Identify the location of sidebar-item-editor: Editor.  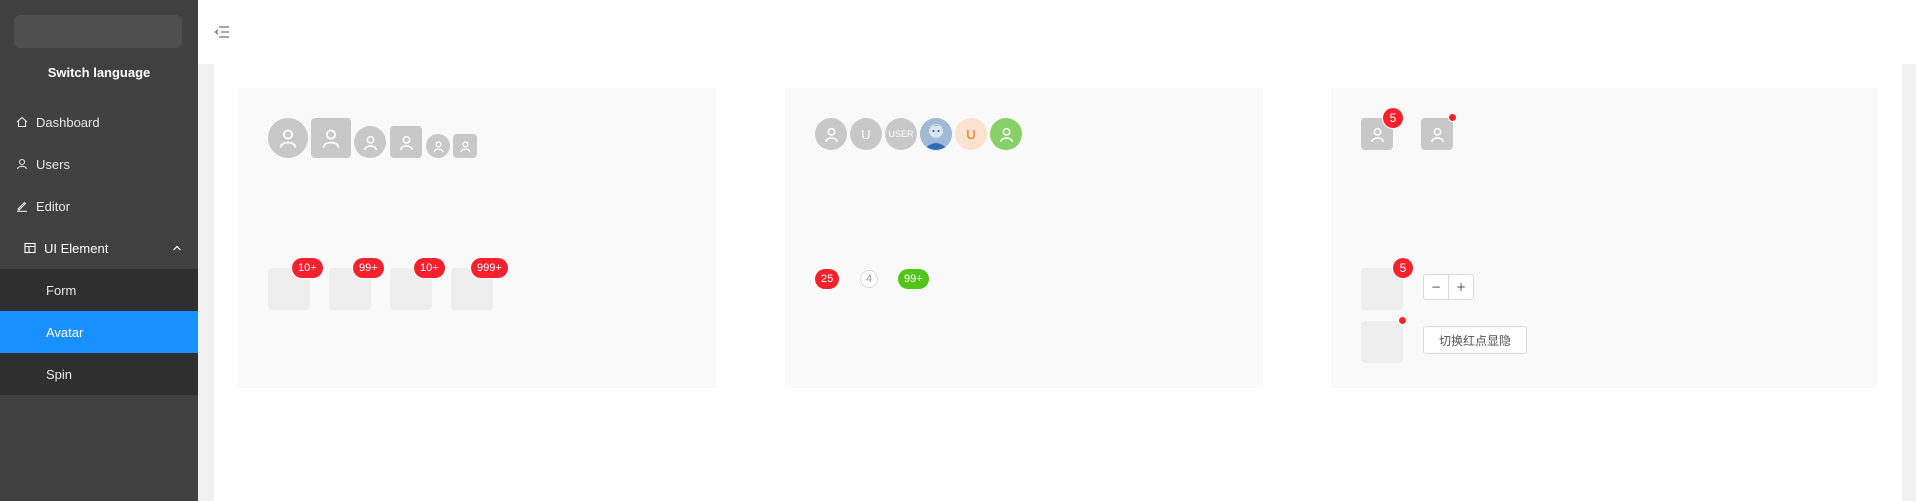
(99, 206).